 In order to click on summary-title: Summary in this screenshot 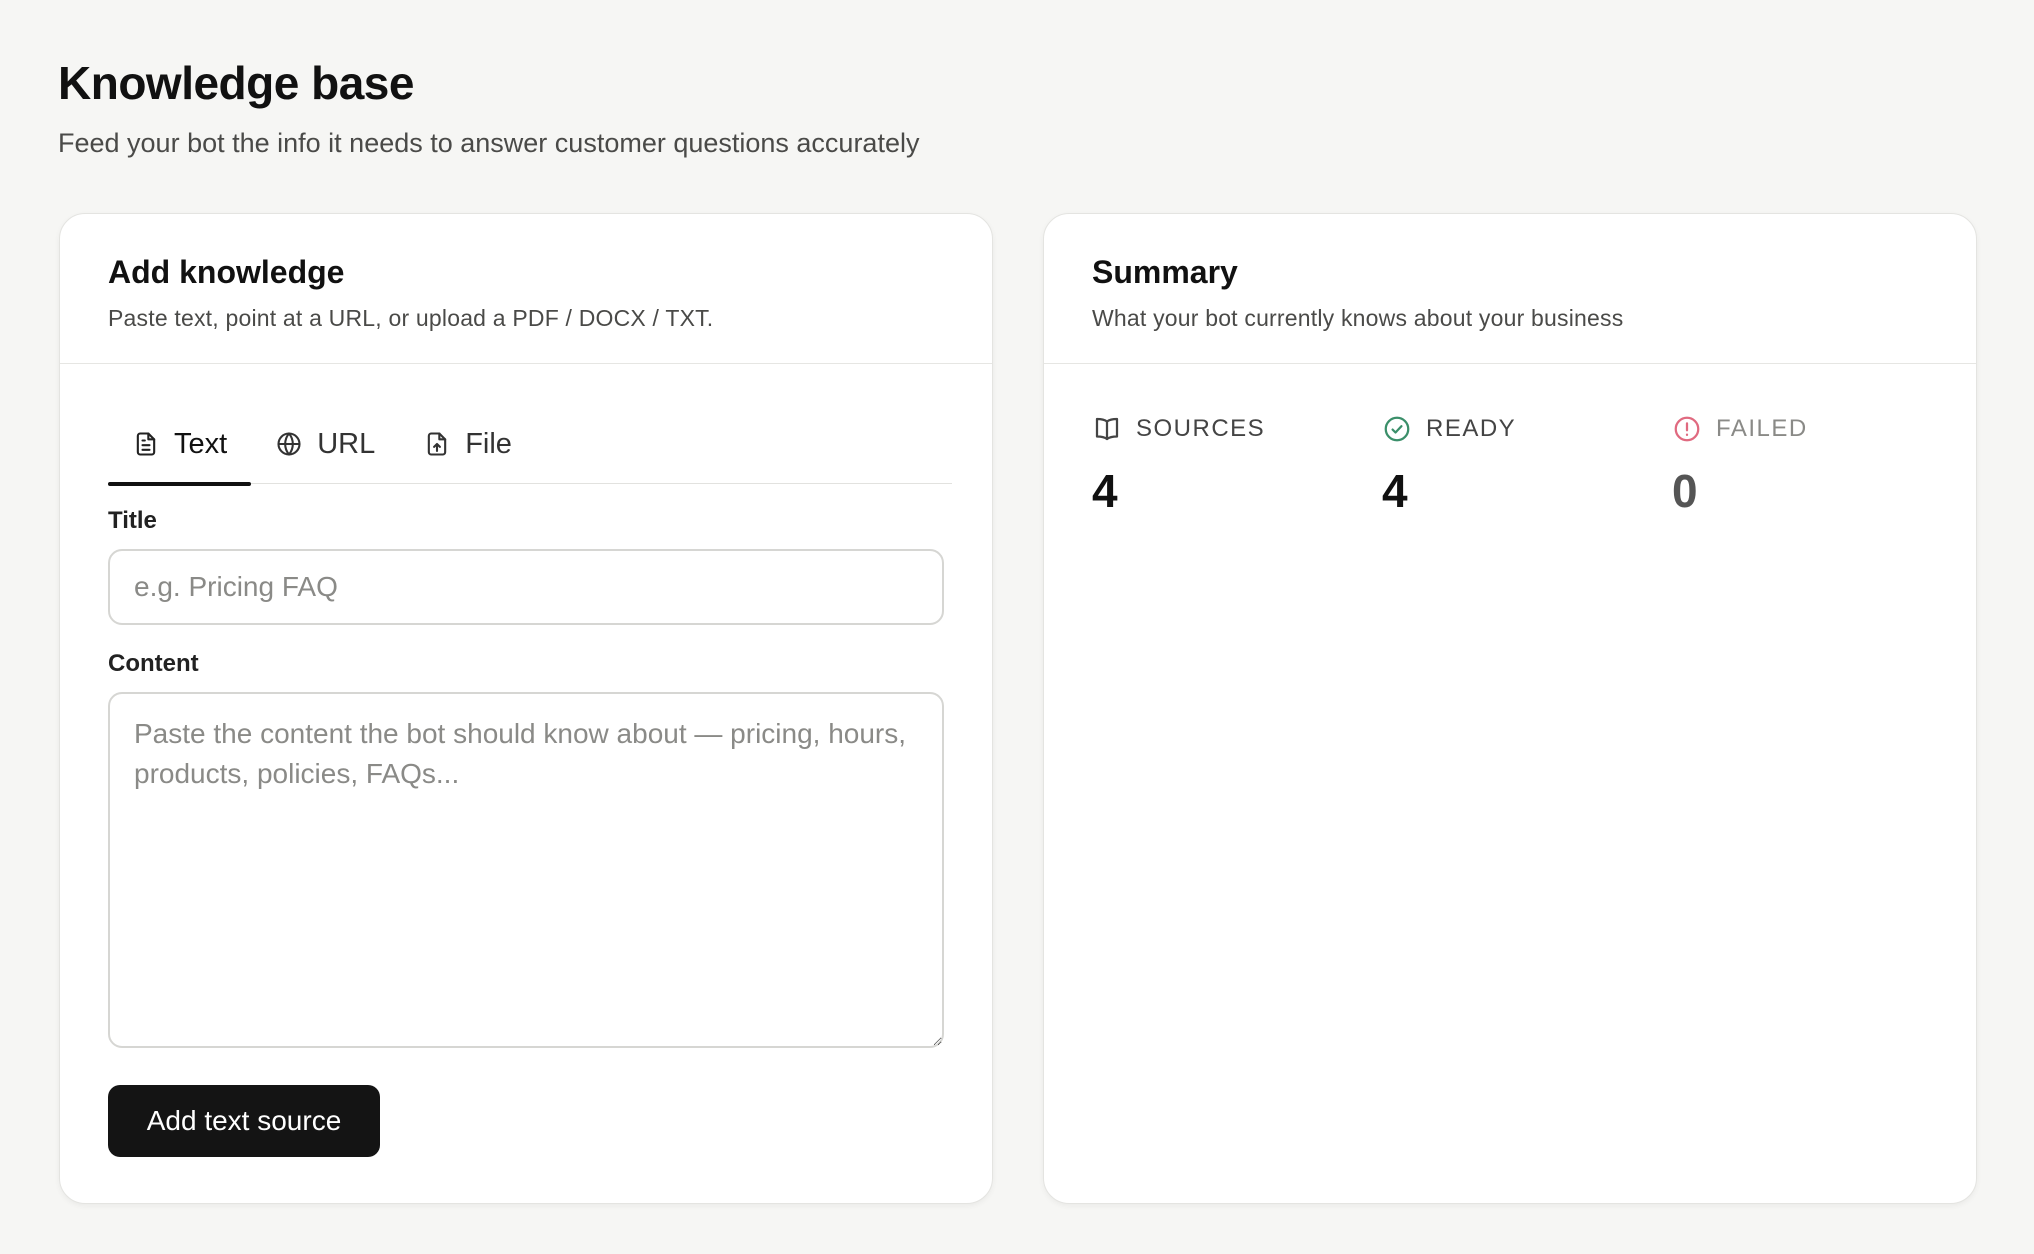, I will do `click(1165, 272)`.